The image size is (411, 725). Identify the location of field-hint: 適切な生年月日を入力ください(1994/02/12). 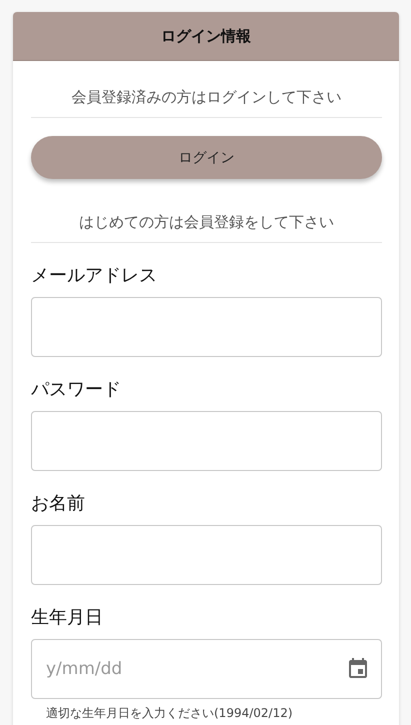
(169, 713).